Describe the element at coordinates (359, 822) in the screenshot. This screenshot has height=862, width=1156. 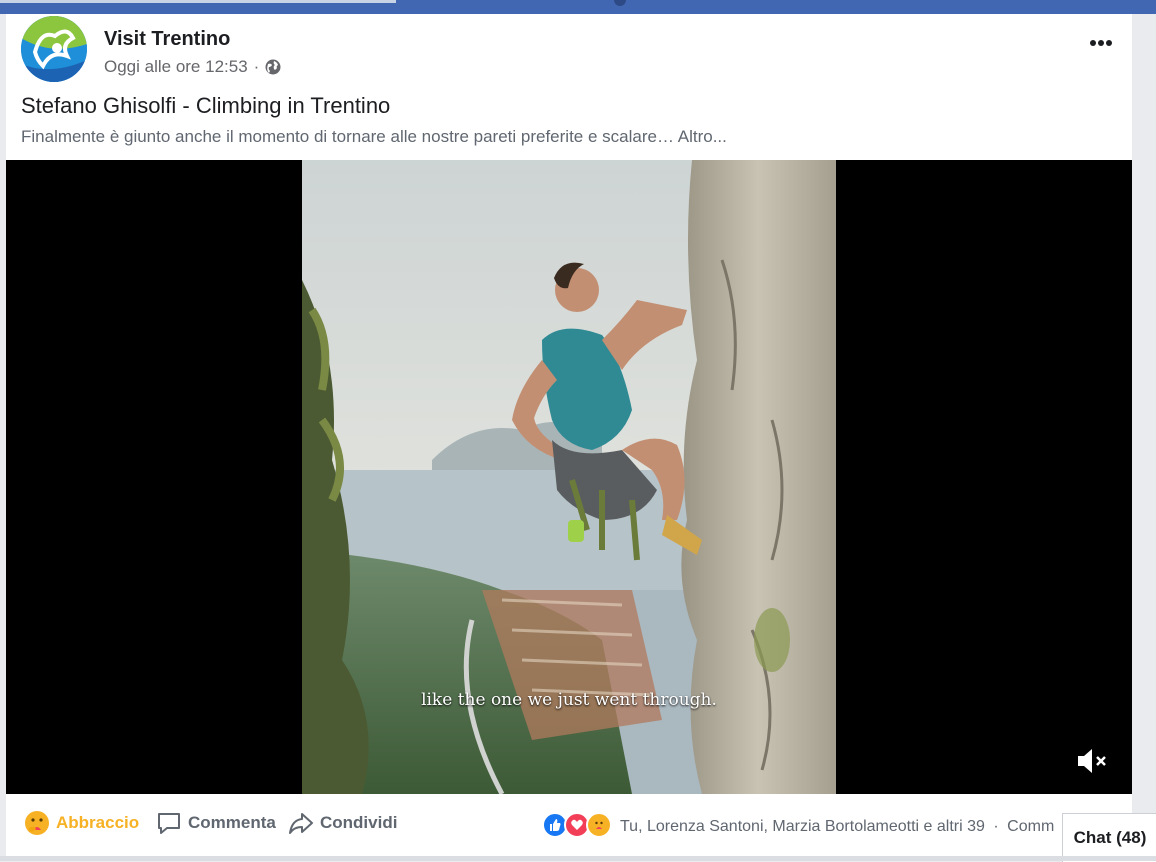
I see `share-label: Condividi` at that location.